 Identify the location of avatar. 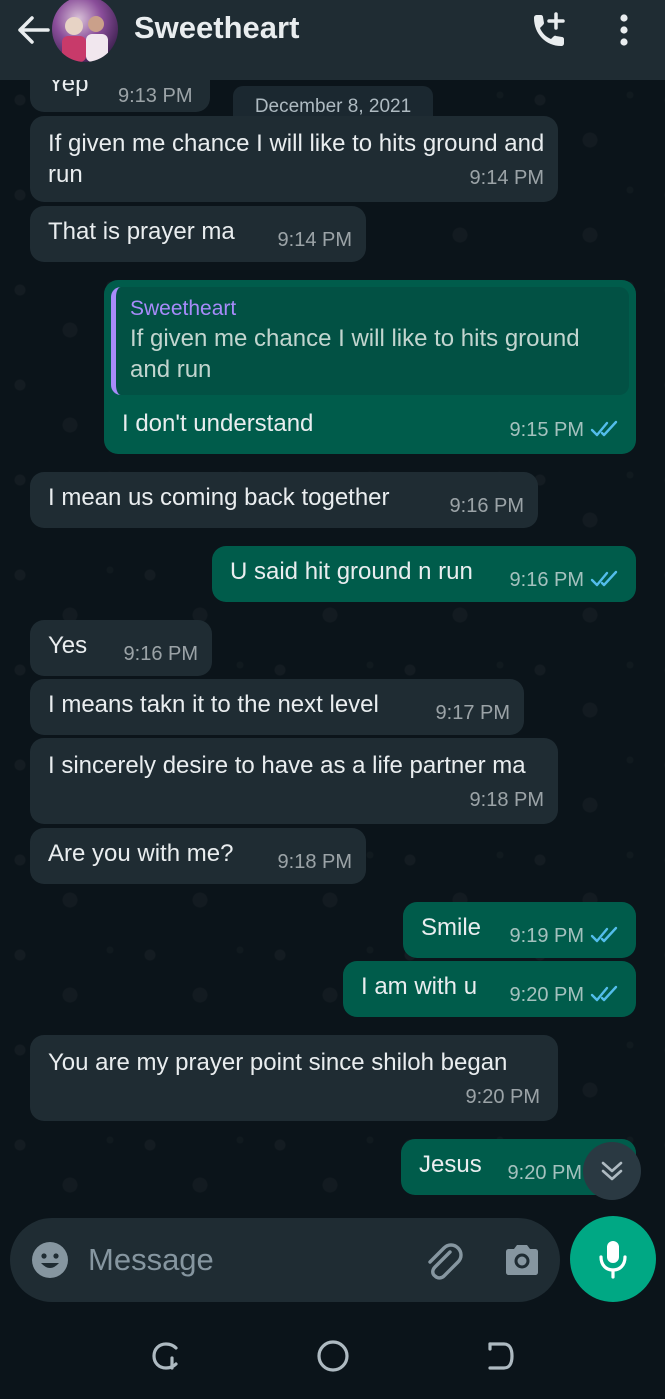
(85, 31).